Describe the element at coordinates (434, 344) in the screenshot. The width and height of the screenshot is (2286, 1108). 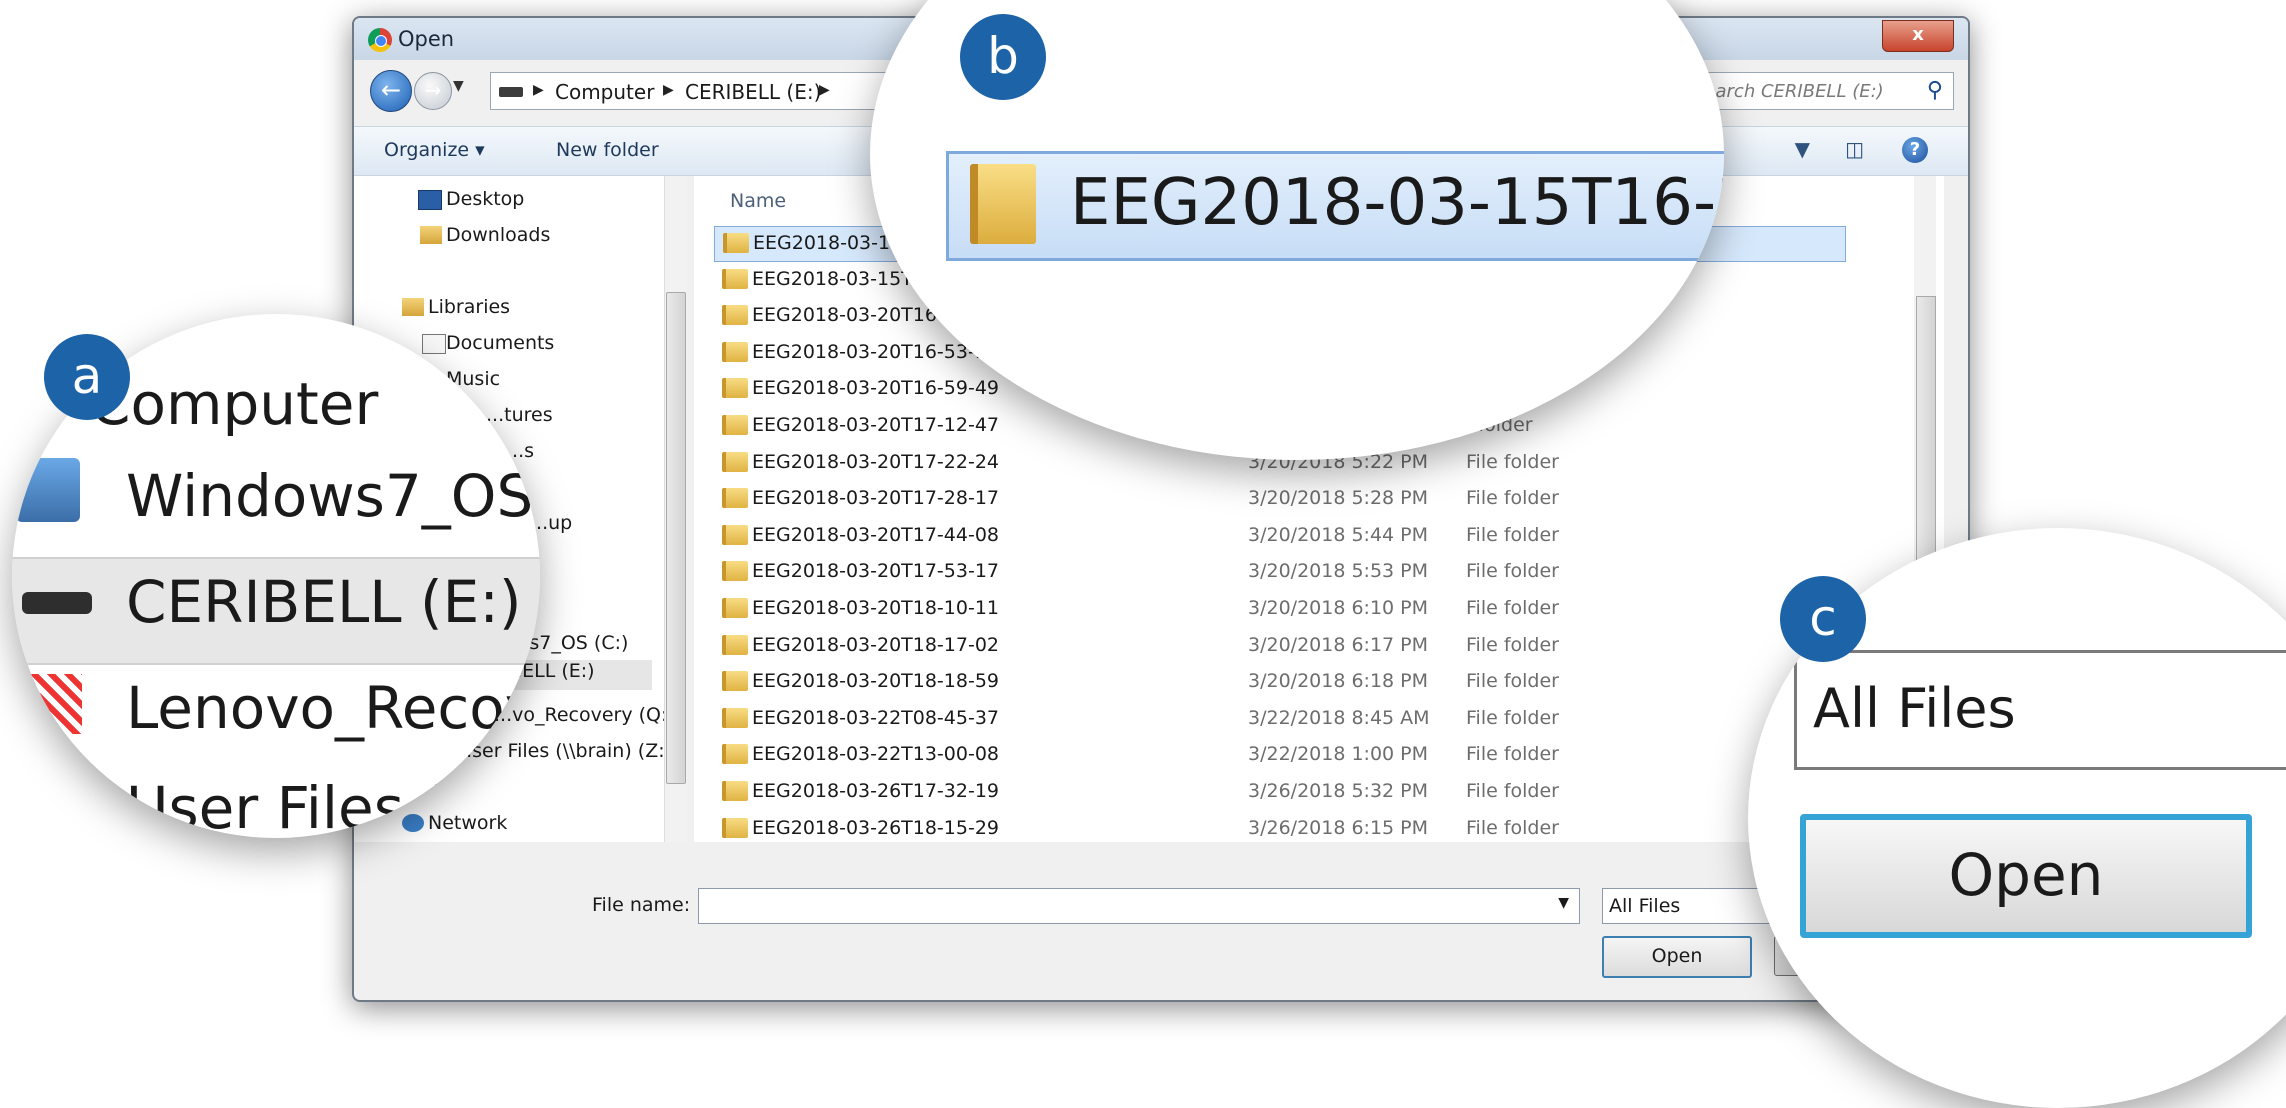
I see `documents-icon` at that location.